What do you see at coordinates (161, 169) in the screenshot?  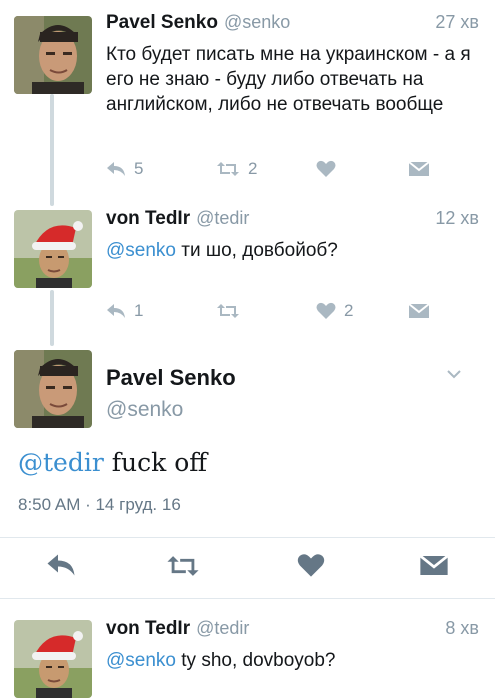 I see `reply-button: 5` at bounding box center [161, 169].